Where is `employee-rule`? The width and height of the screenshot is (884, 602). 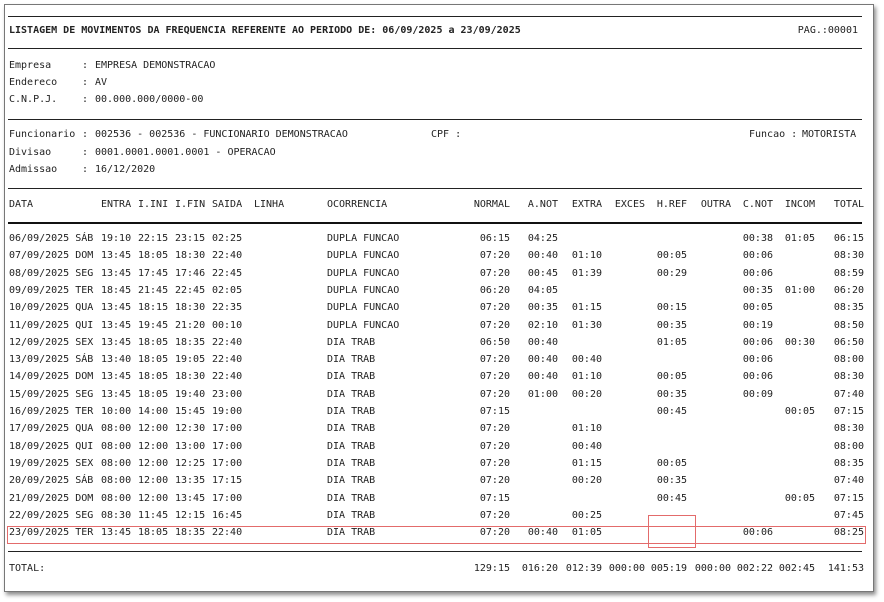
employee-rule is located at coordinates (435, 188).